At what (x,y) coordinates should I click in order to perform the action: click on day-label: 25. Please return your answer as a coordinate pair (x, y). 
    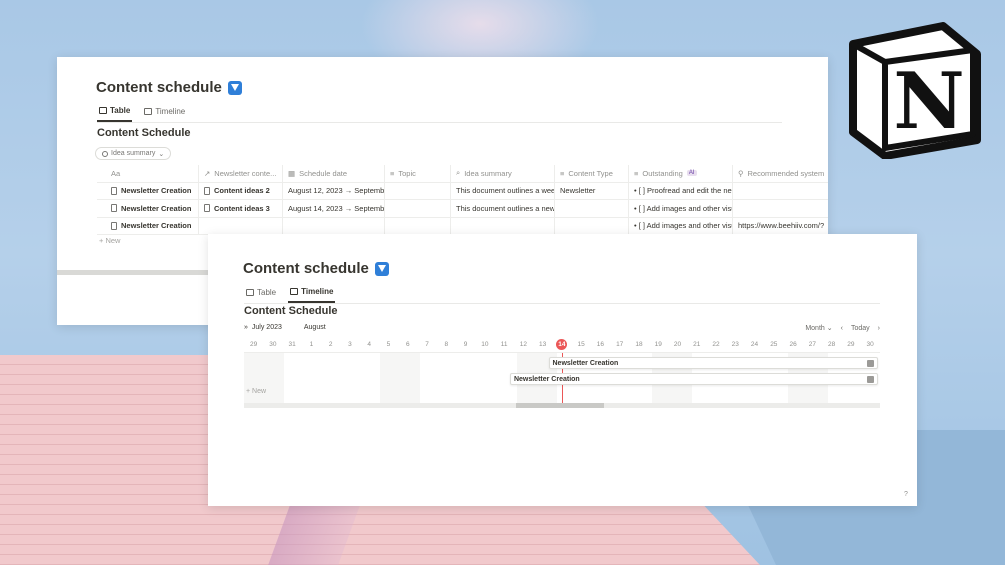
    Looking at the image, I should click on (773, 345).